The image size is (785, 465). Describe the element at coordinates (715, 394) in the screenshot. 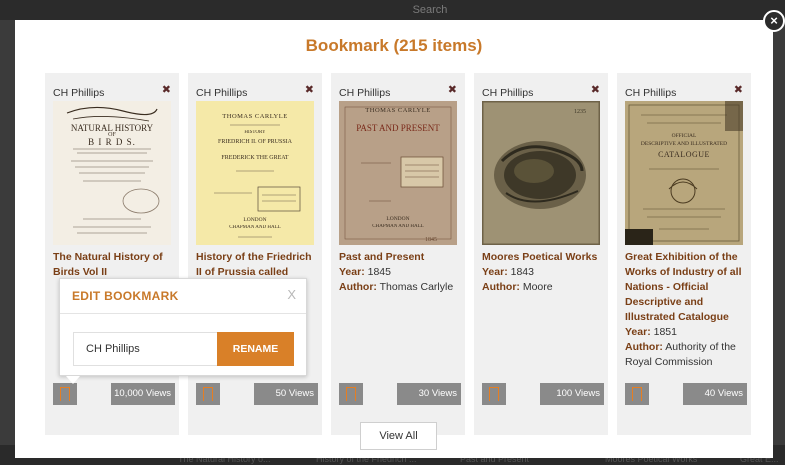

I see `views-count: 40 Views` at that location.